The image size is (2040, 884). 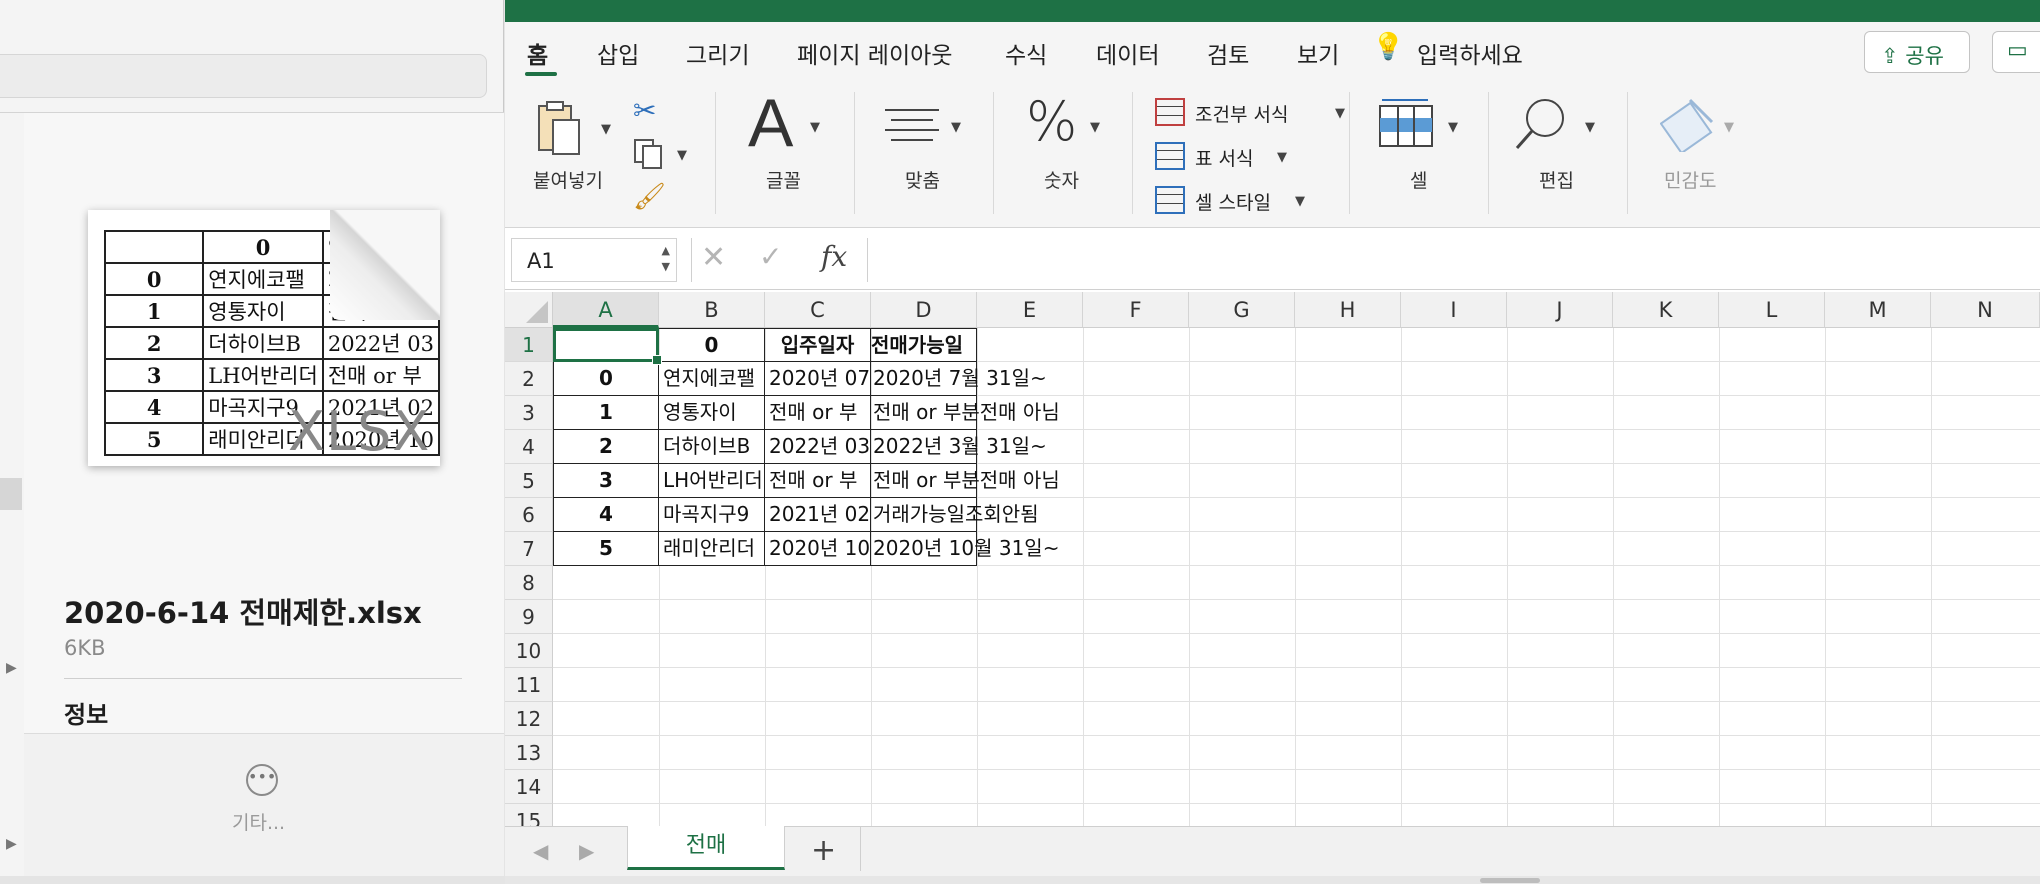 I want to click on scrollbar-thumb, so click(x=1510, y=880).